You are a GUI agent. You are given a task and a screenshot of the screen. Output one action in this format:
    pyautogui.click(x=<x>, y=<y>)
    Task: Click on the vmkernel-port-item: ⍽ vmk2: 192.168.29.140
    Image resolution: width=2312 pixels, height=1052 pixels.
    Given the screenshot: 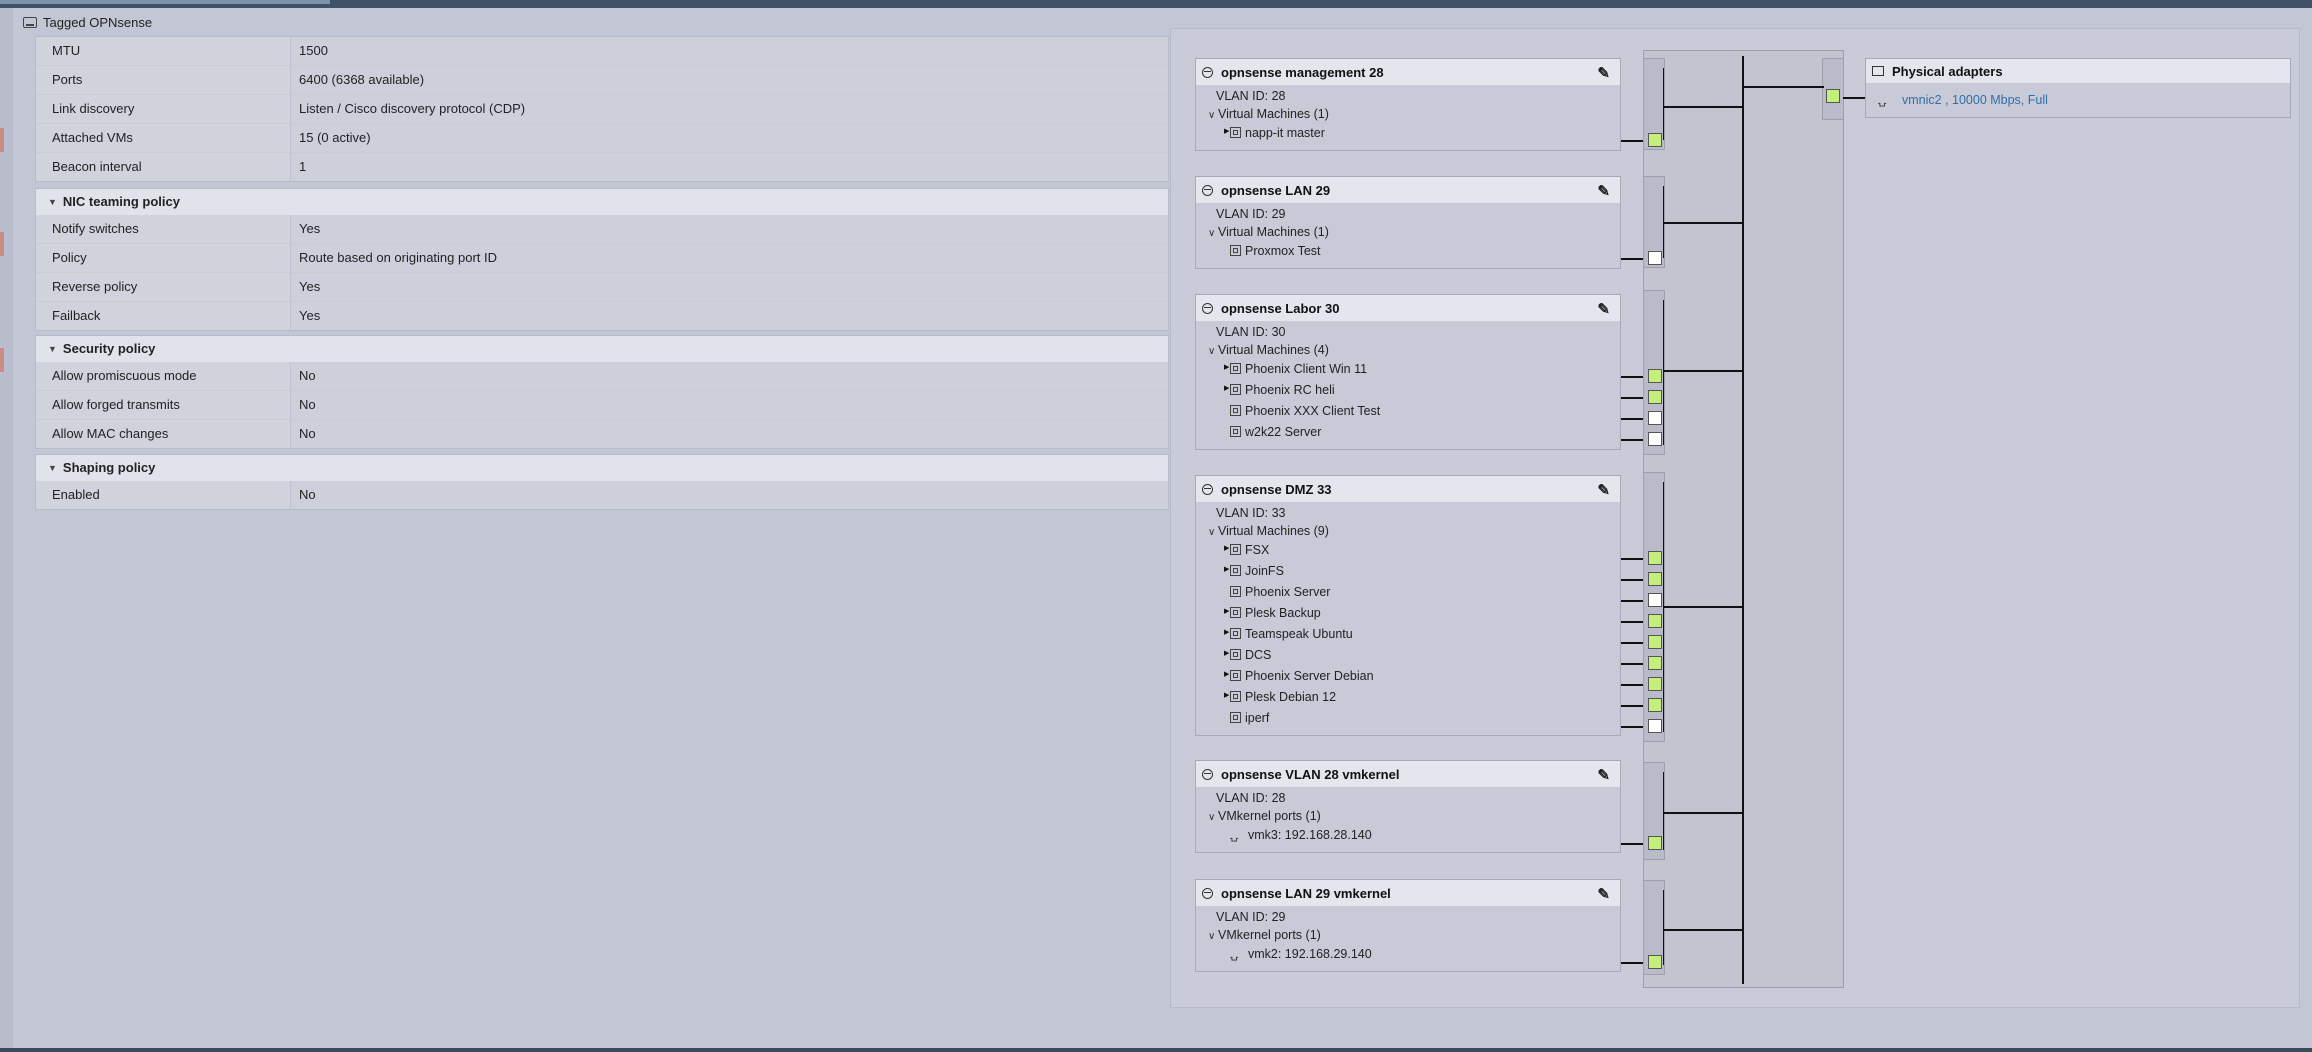 What is the action you would take?
    pyautogui.click(x=1408, y=954)
    